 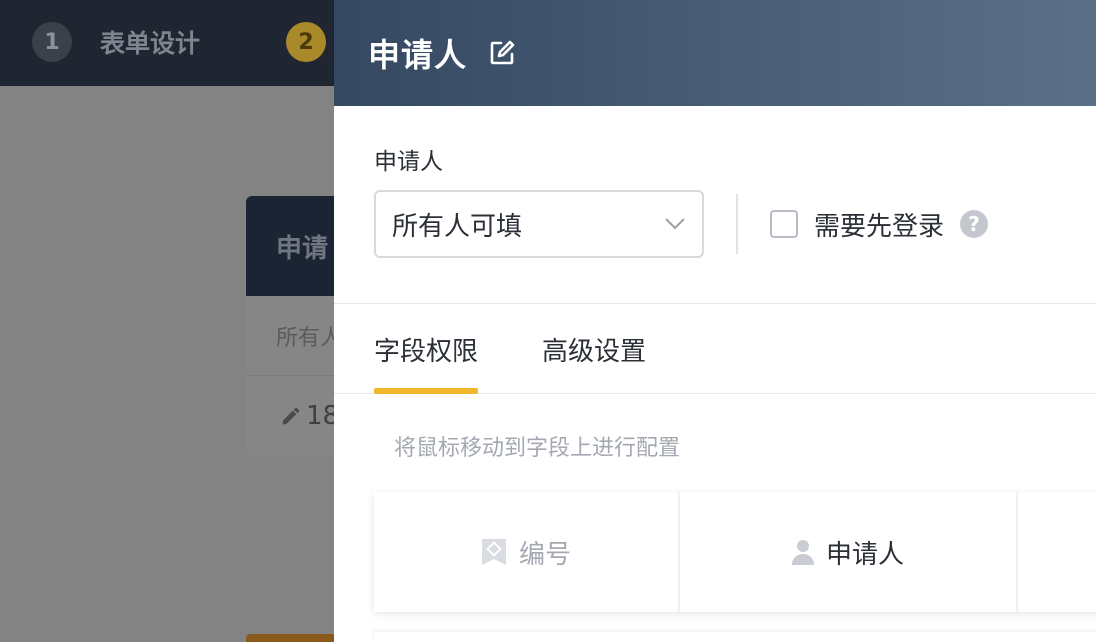 What do you see at coordinates (715, 53) in the screenshot?
I see `drawer-header: 申请人` at bounding box center [715, 53].